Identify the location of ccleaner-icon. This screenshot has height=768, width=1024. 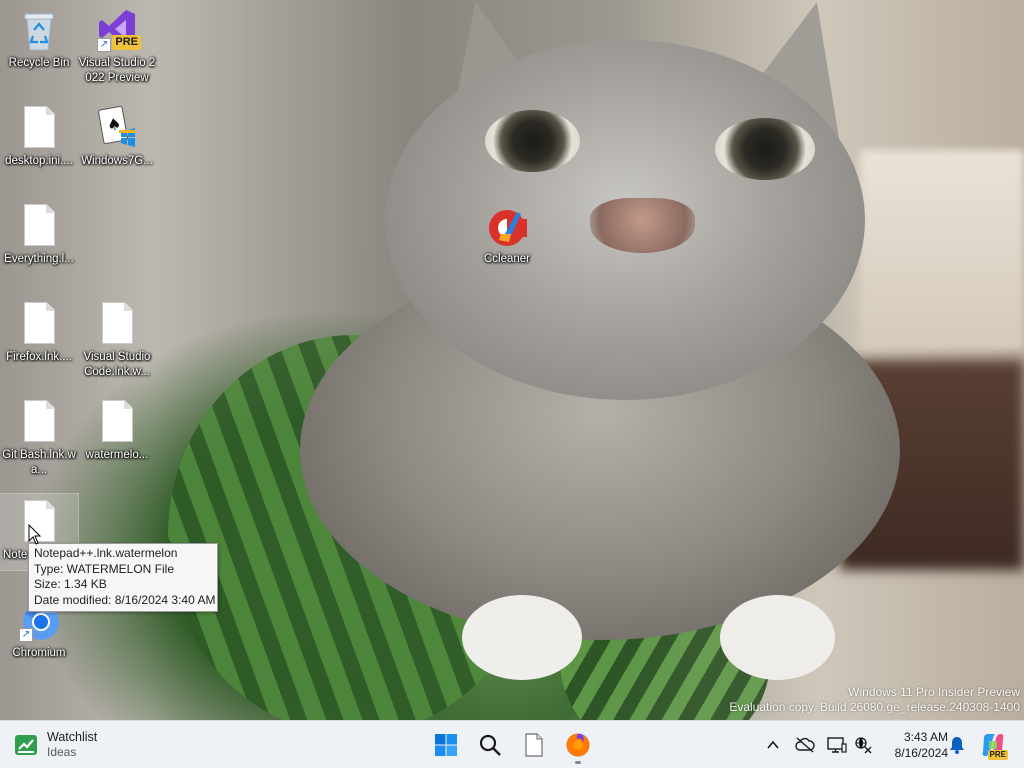
(507, 226).